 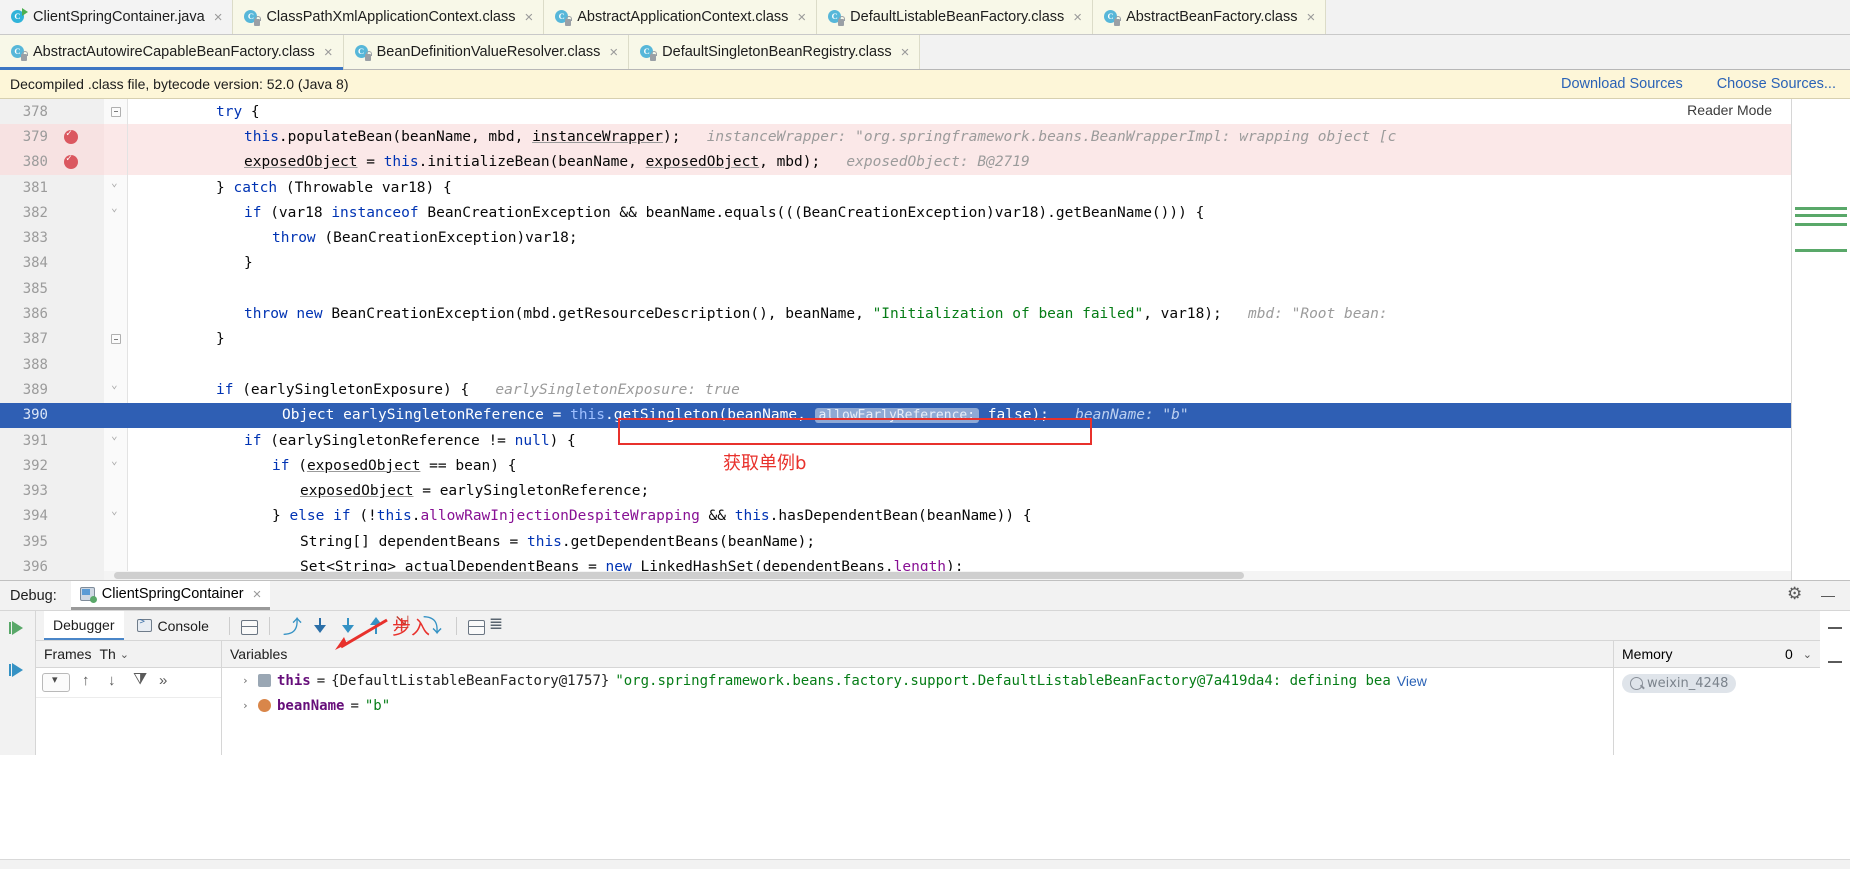 I want to click on editor-tab-abstractapplicationcontext: C AbstractApplicationContext.class ×, so click(x=681, y=17).